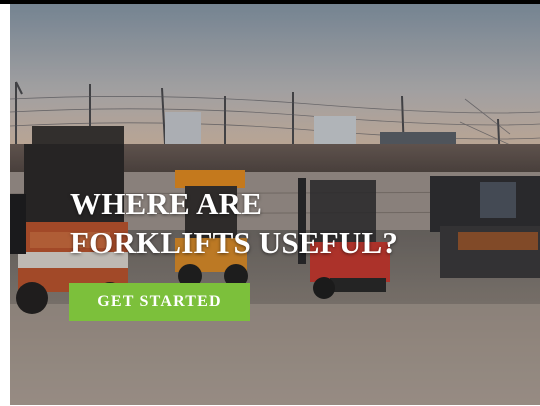 The height and width of the screenshot is (406, 540). What do you see at coordinates (234, 242) in the screenshot?
I see `hero-title-line-2: FORKLIFTS USEFUL?` at bounding box center [234, 242].